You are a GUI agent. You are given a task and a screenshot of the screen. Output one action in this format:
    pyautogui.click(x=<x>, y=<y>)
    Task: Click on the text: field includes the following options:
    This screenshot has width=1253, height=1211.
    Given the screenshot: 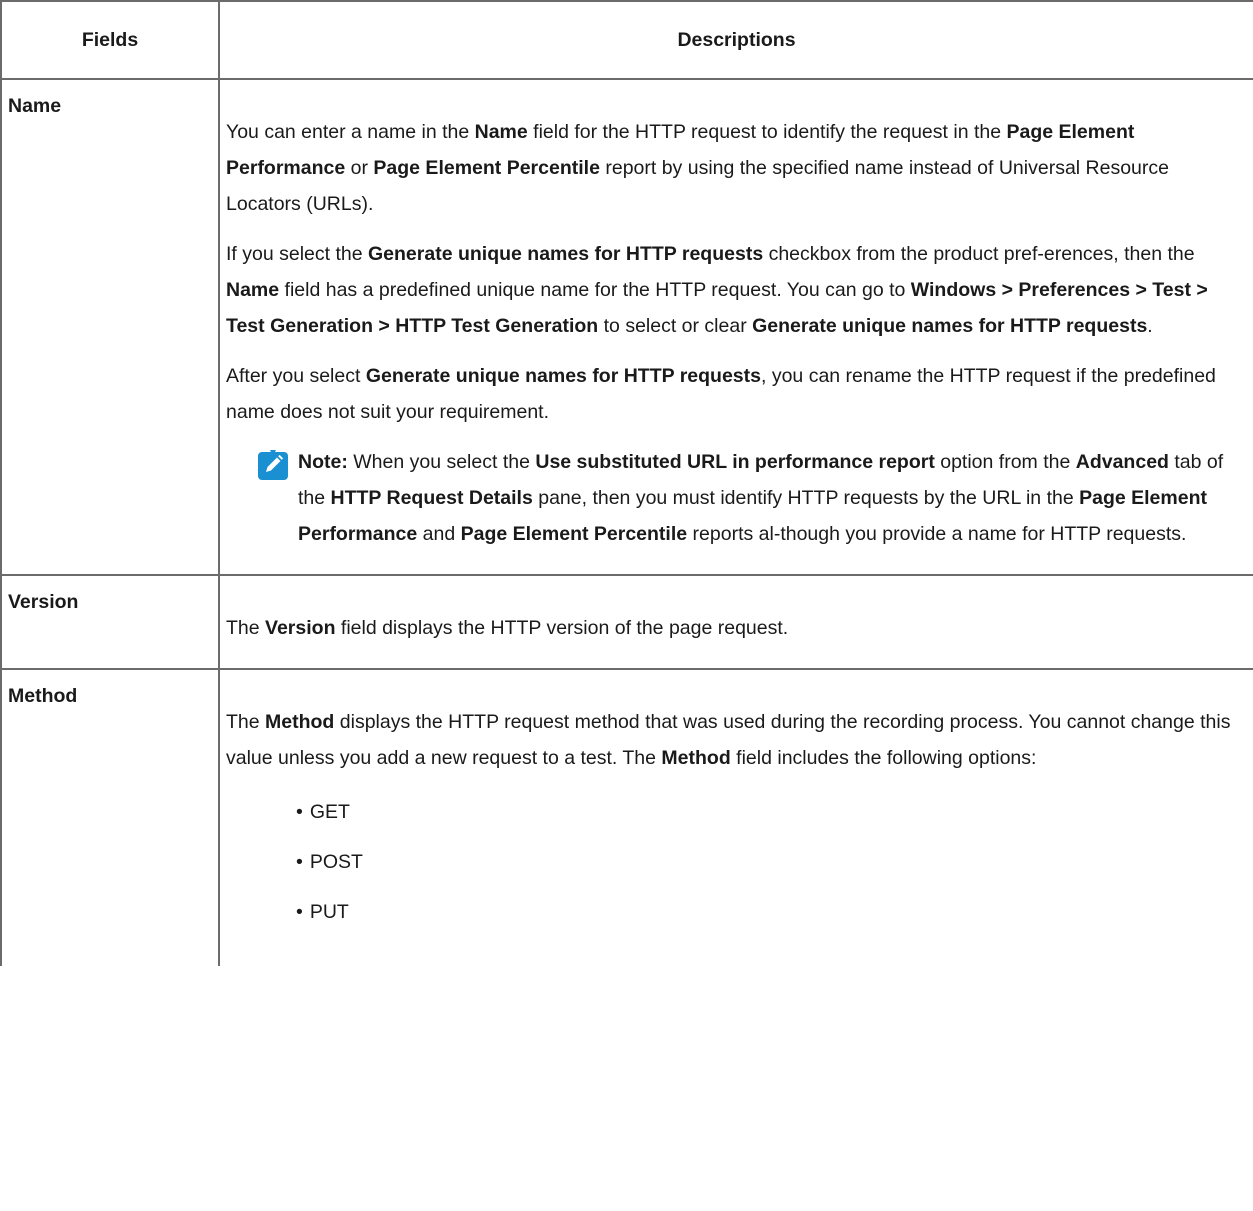 What is the action you would take?
    pyautogui.click(x=883, y=758)
    